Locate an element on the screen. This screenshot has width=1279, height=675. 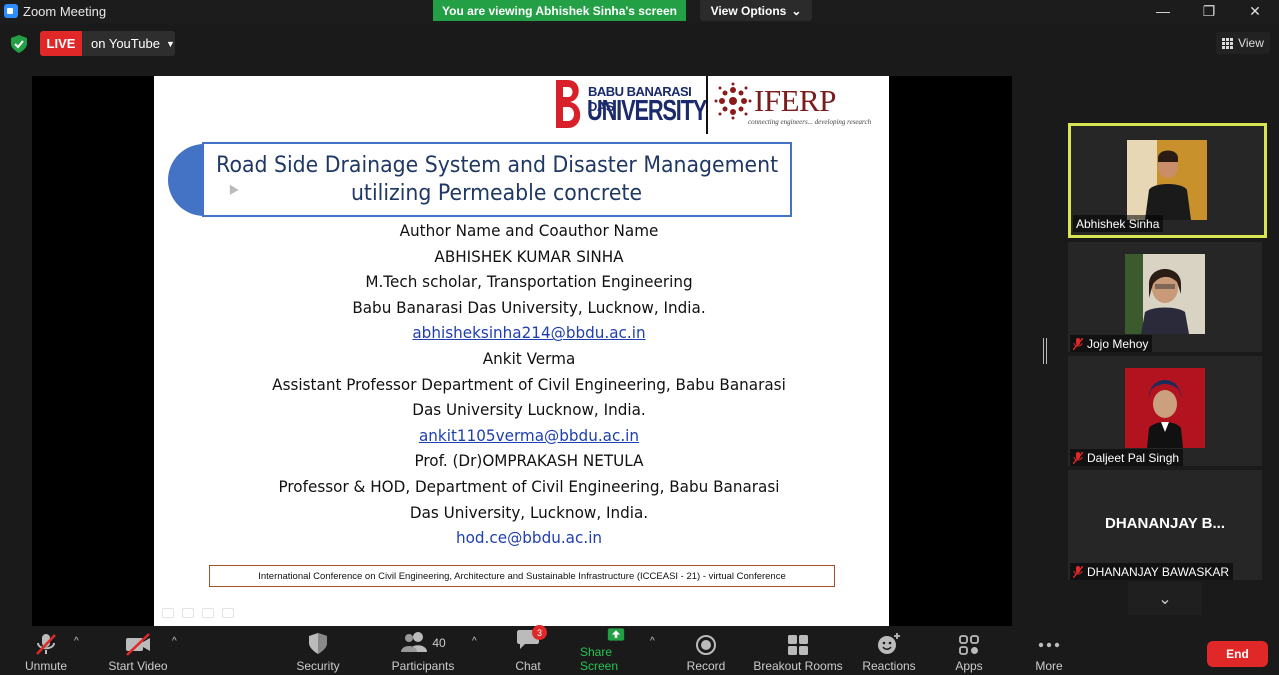
unmute-label: Unmute is located at coordinates (46, 666).